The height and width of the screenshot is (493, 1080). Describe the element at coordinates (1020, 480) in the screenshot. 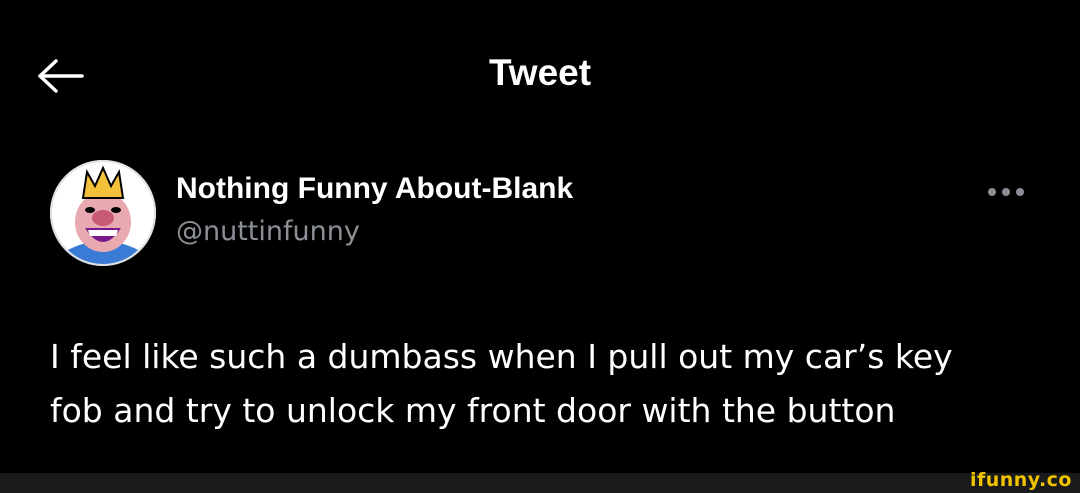

I see `watermark: ifunny.co` at that location.